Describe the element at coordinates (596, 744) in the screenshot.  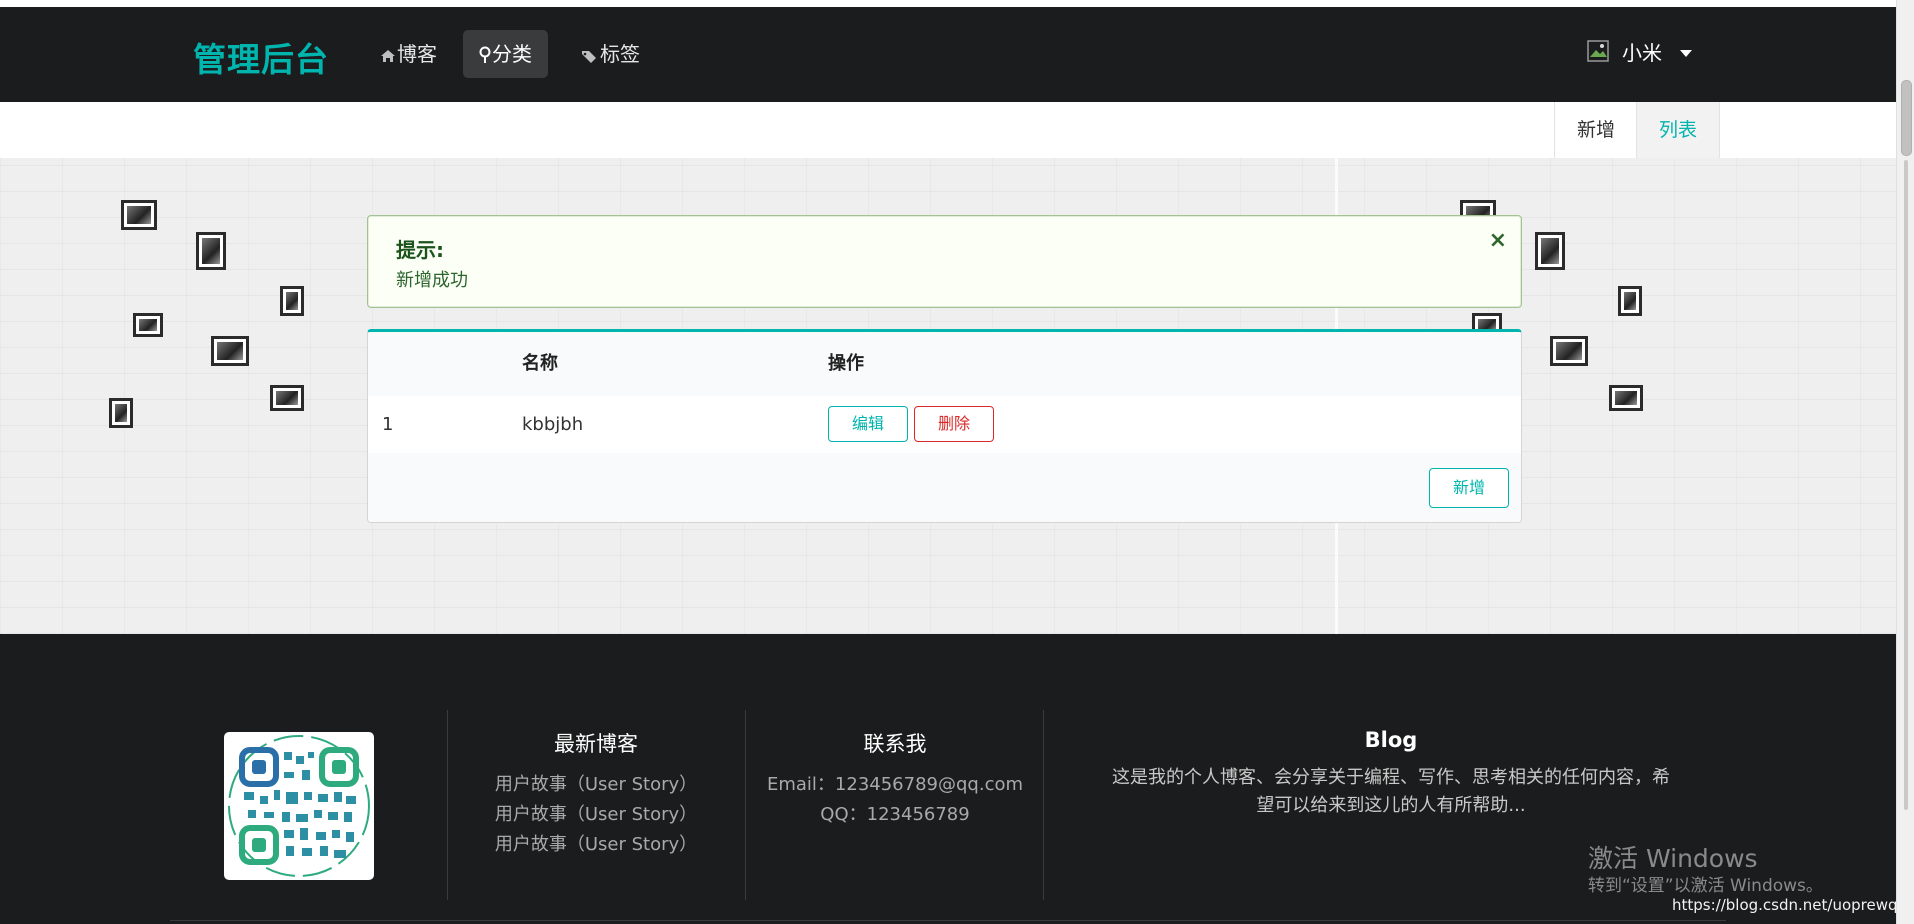
I see `footer-latest-title: 最新博客` at that location.